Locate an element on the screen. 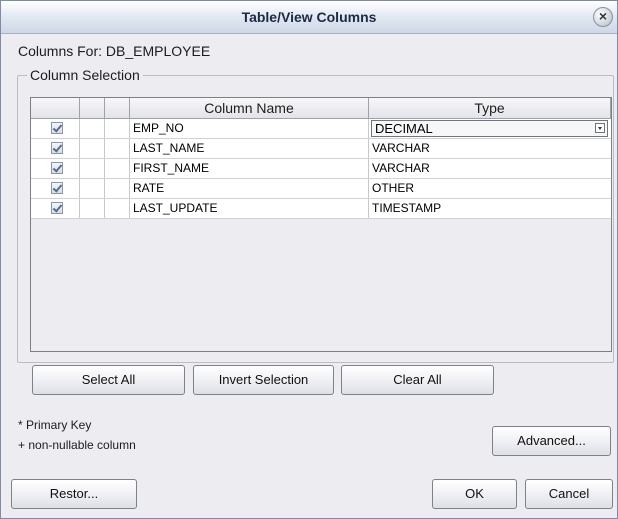  type-select-value: DECIMAL is located at coordinates (404, 128).